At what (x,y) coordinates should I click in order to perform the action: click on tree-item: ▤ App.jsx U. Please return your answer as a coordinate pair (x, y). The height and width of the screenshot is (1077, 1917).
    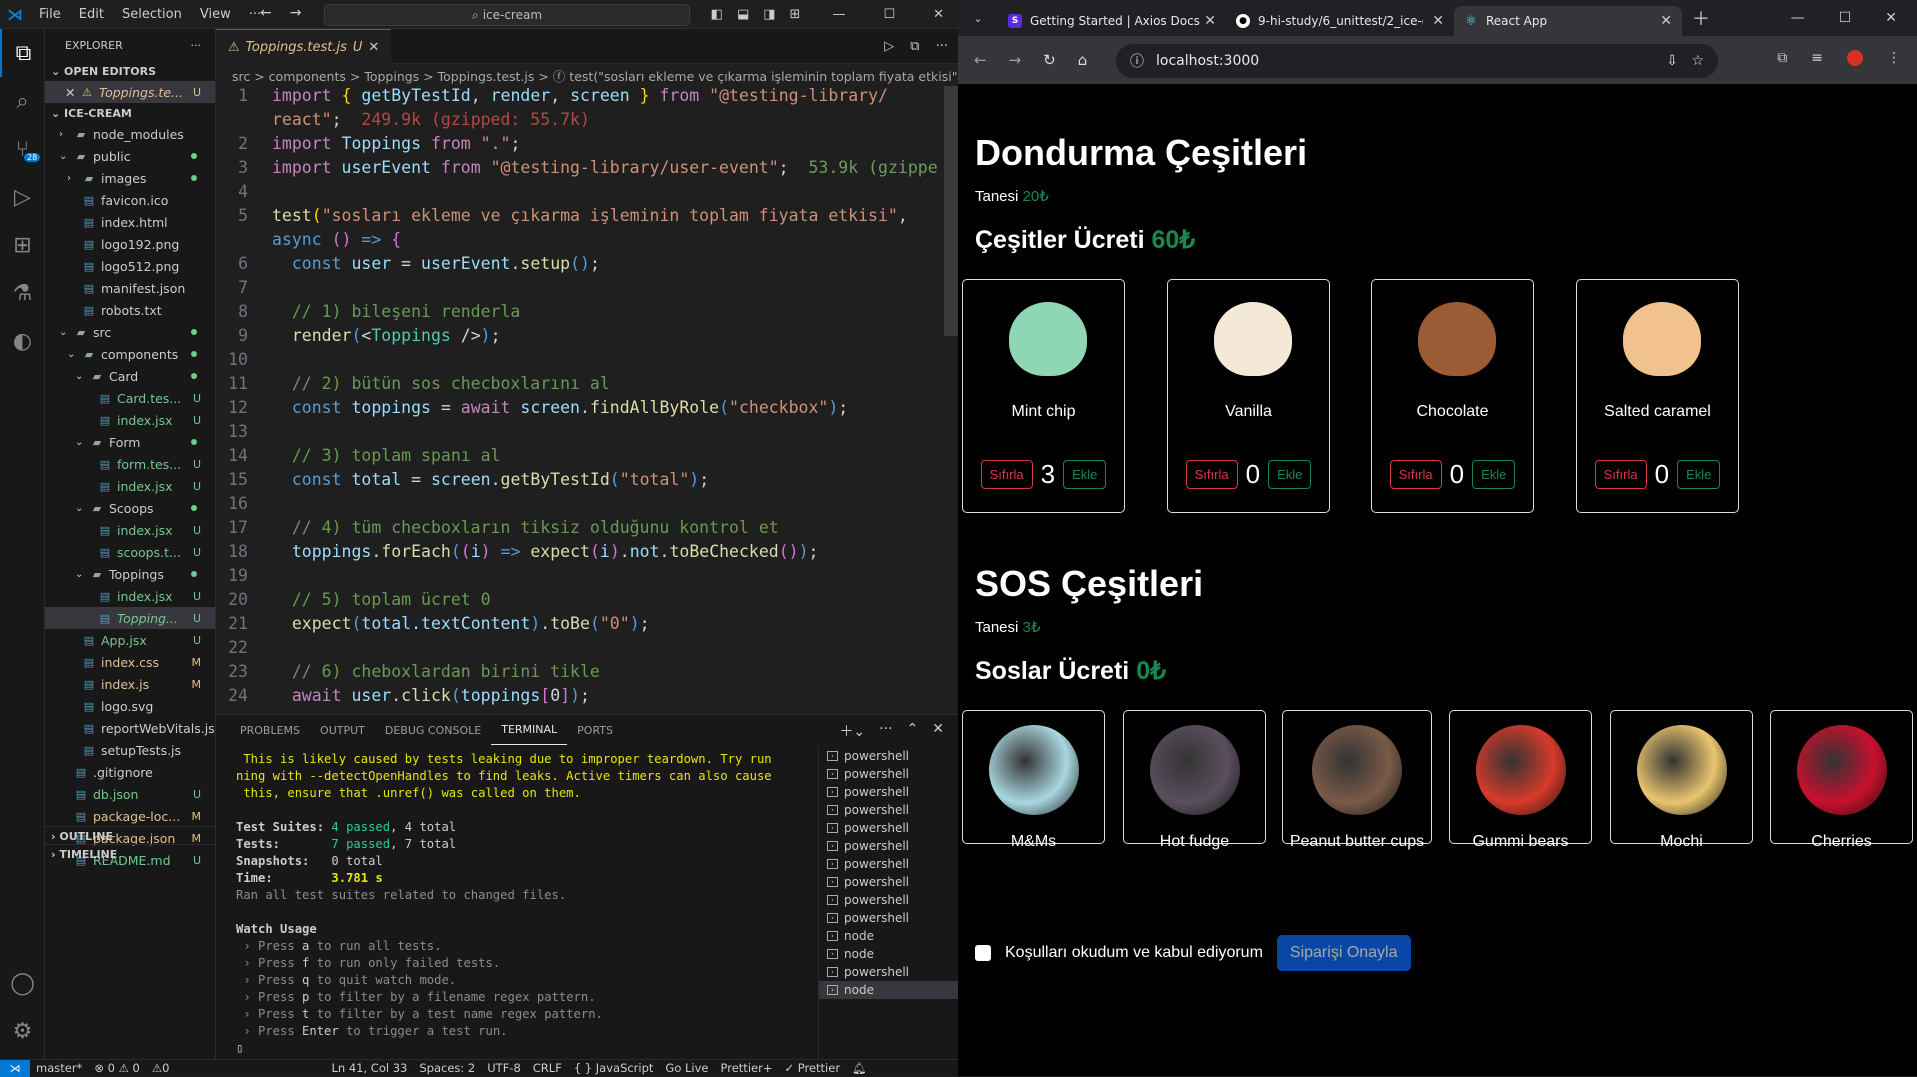
    Looking at the image, I should click on (130, 640).